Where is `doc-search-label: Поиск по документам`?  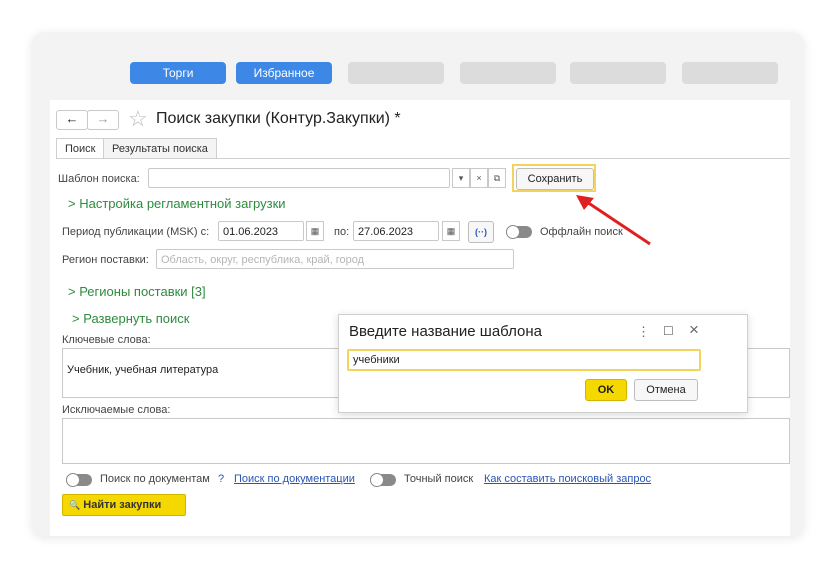
doc-search-label: Поиск по документам is located at coordinates (155, 479).